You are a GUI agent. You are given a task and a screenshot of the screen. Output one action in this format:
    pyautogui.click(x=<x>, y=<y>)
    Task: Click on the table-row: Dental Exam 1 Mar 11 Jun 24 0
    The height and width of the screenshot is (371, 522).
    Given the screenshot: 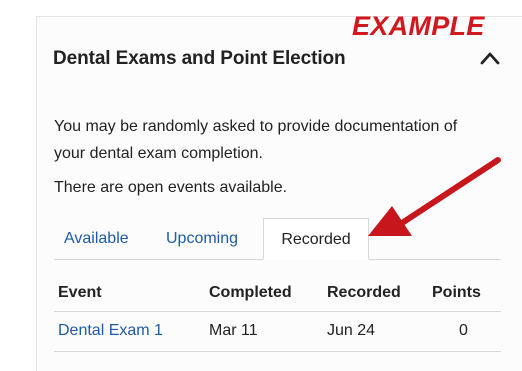 What is the action you would take?
    pyautogui.click(x=277, y=332)
    